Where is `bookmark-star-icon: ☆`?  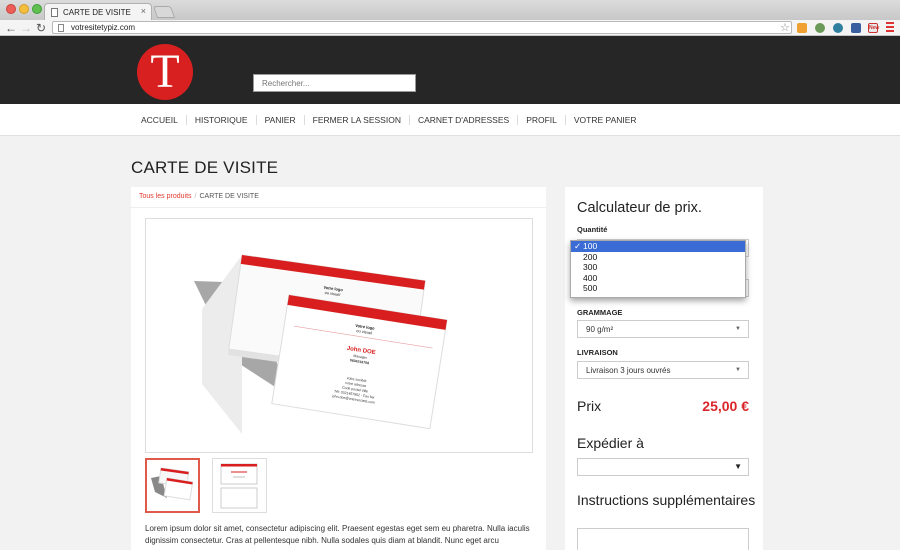 bookmark-star-icon: ☆ is located at coordinates (785, 27).